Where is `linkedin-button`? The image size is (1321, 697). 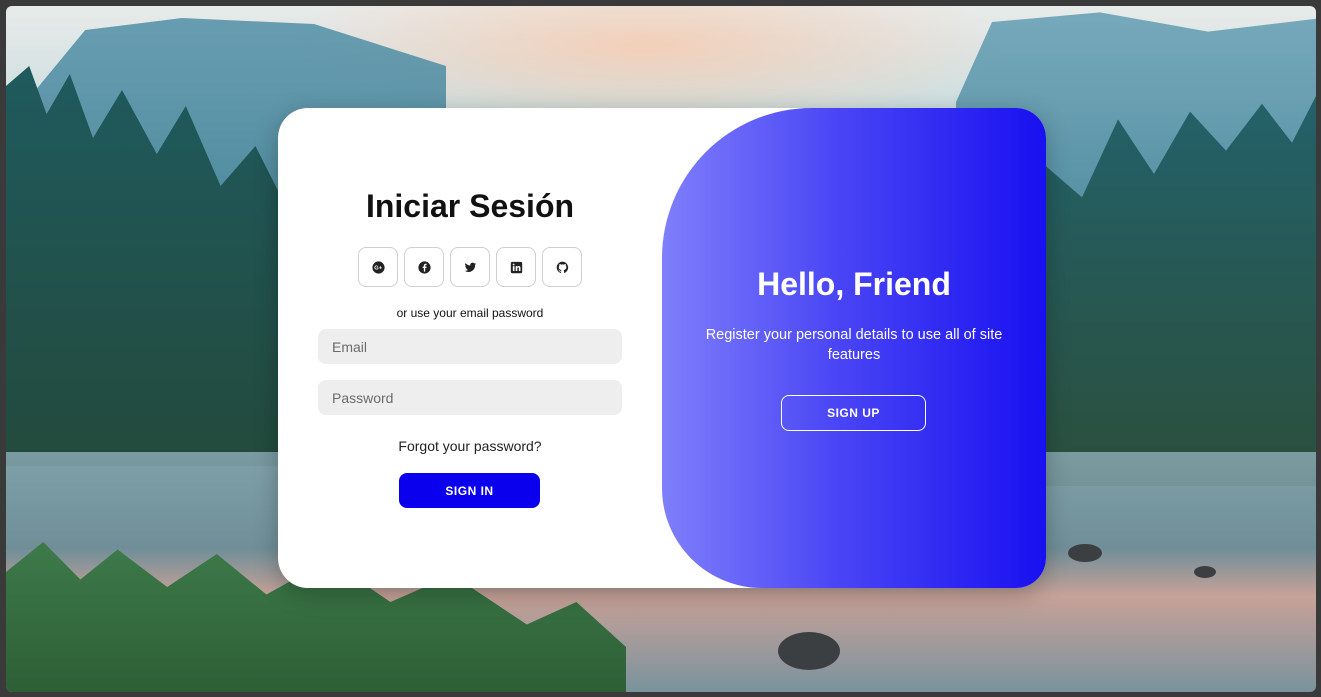 linkedin-button is located at coordinates (516, 267).